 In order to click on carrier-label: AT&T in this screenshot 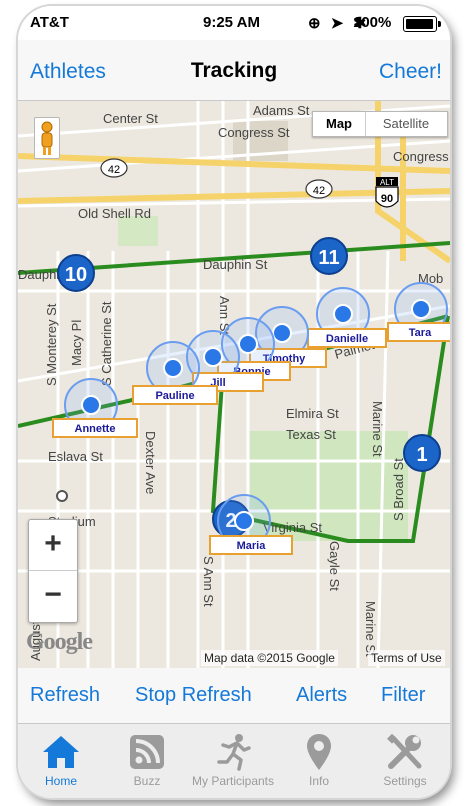, I will do `click(49, 22)`.